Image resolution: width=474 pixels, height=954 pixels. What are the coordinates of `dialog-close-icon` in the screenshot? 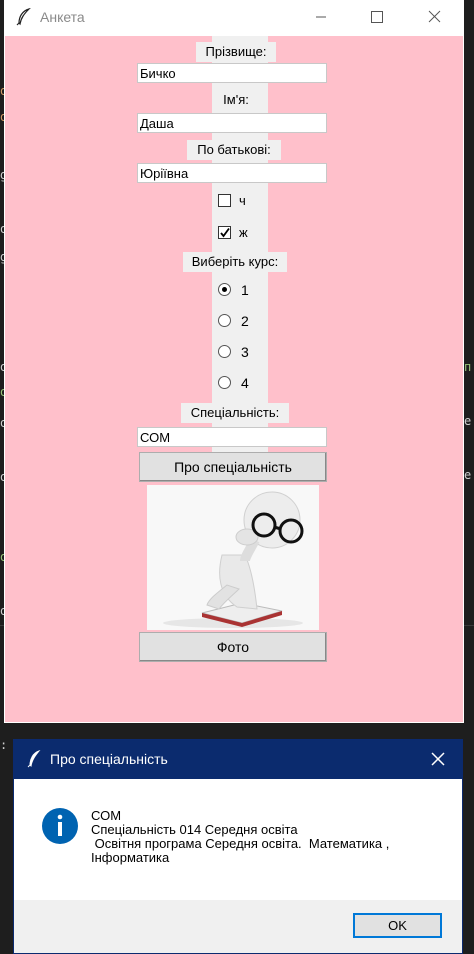 It's located at (438, 761).